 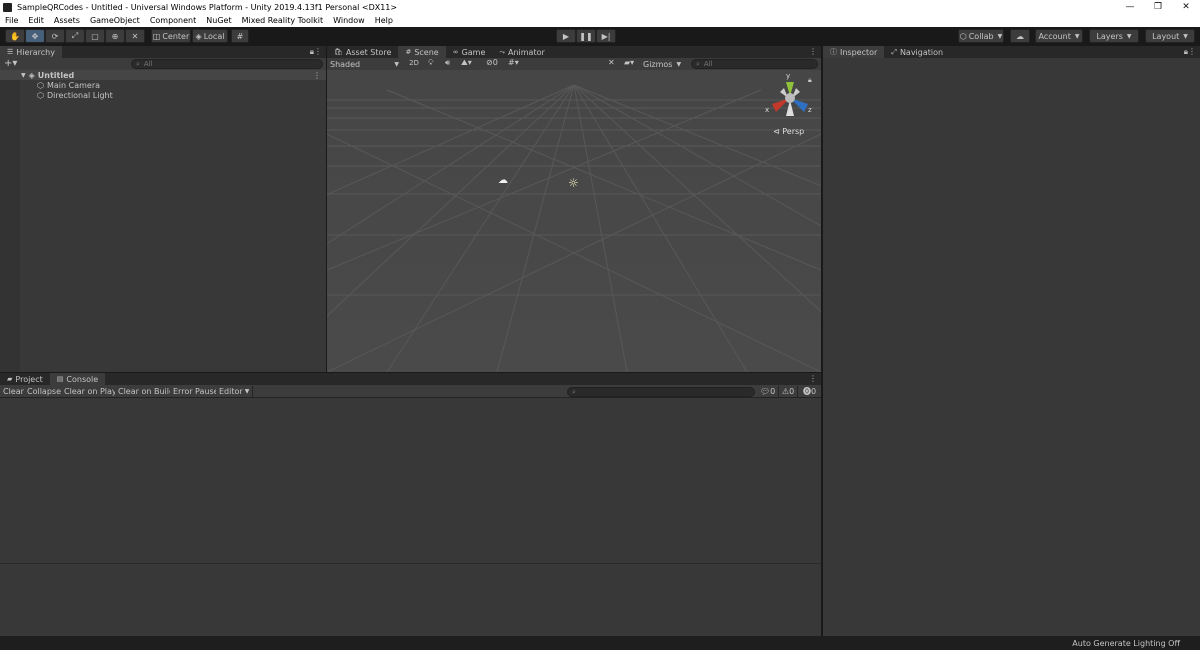 I want to click on camera-icon: ▰▾, so click(x=629, y=62).